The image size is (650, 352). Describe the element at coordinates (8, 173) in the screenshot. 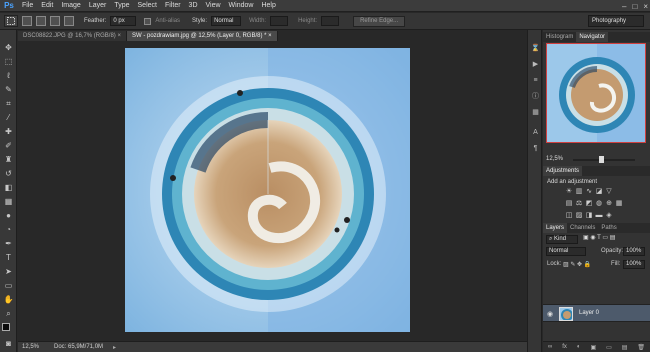

I see `history-brush-tool-icon: ↺` at that location.